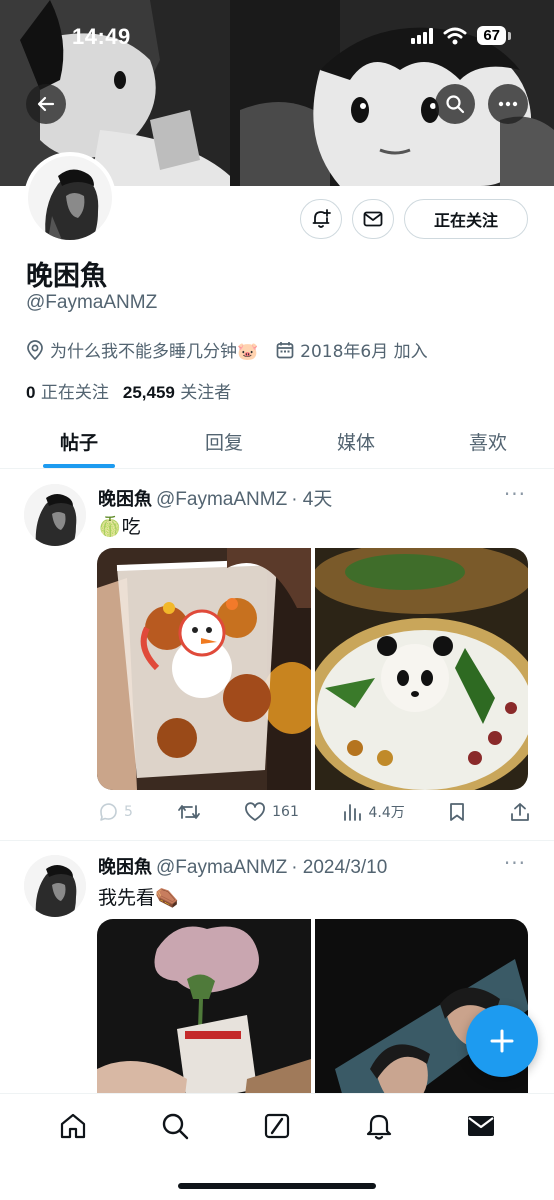  I want to click on search-button, so click(455, 104).